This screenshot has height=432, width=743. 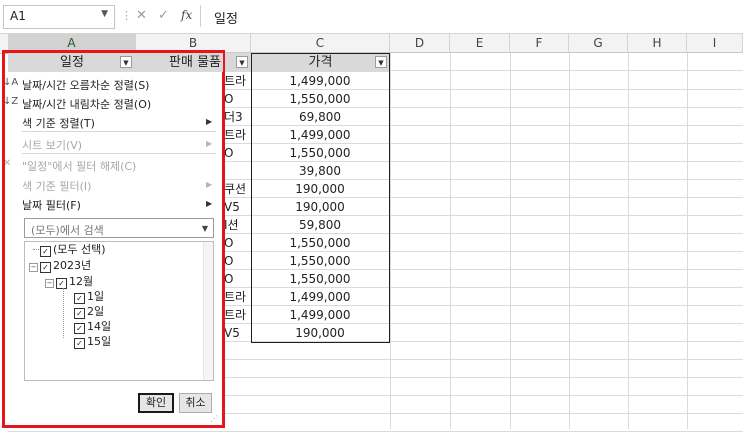 What do you see at coordinates (72, 43) in the screenshot?
I see `column-header-a: A` at bounding box center [72, 43].